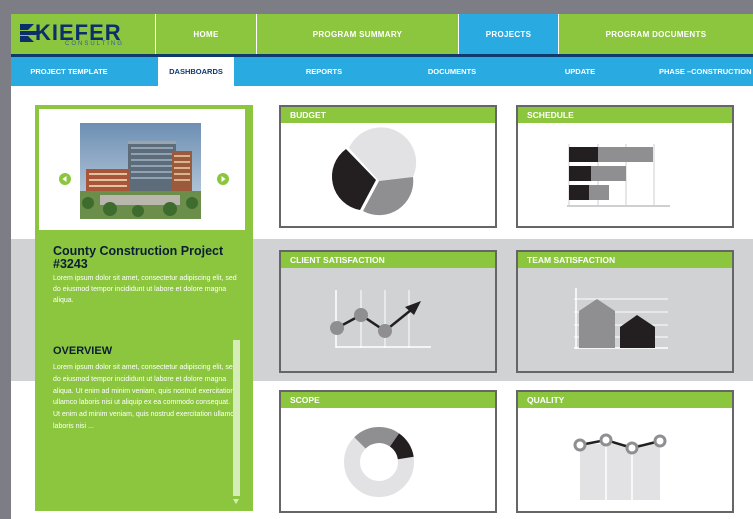 The image size is (753, 519). I want to click on arrow-left-icon, so click(65, 179).